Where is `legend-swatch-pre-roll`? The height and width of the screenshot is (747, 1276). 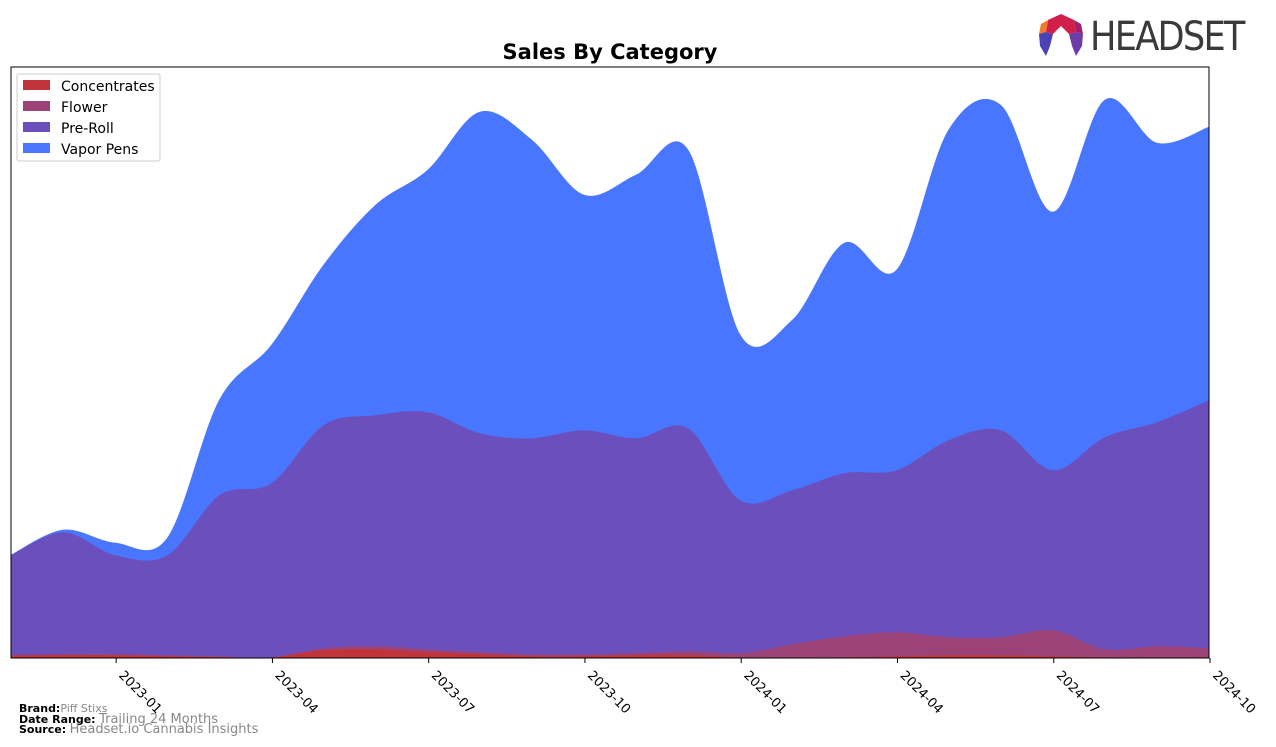
legend-swatch-pre-roll is located at coordinates (36, 127).